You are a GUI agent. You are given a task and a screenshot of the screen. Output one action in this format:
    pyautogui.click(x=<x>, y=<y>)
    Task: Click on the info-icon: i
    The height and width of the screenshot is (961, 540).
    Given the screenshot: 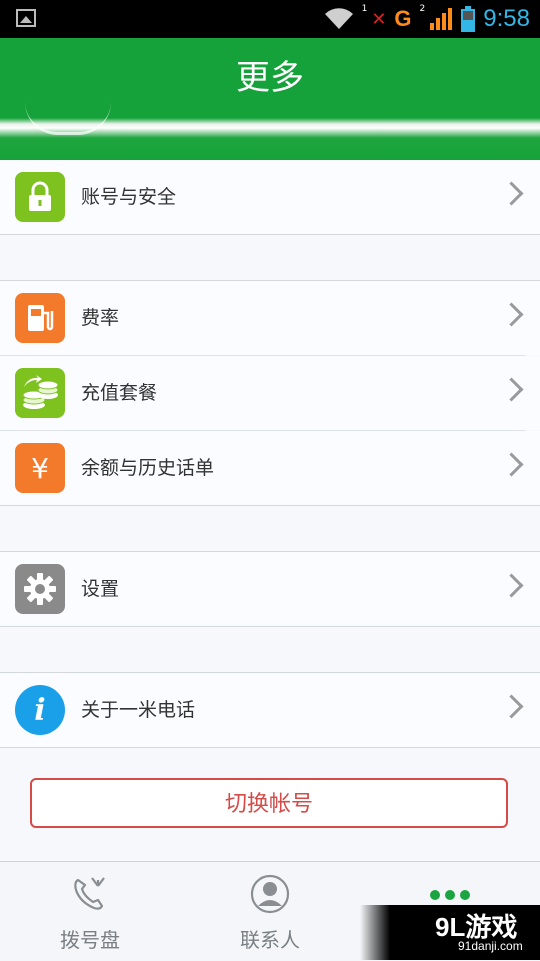 What is the action you would take?
    pyautogui.click(x=40, y=710)
    